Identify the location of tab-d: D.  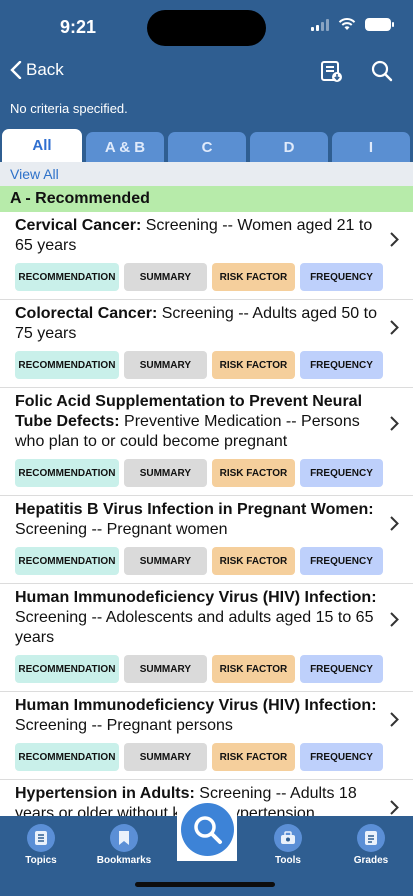
(289, 147).